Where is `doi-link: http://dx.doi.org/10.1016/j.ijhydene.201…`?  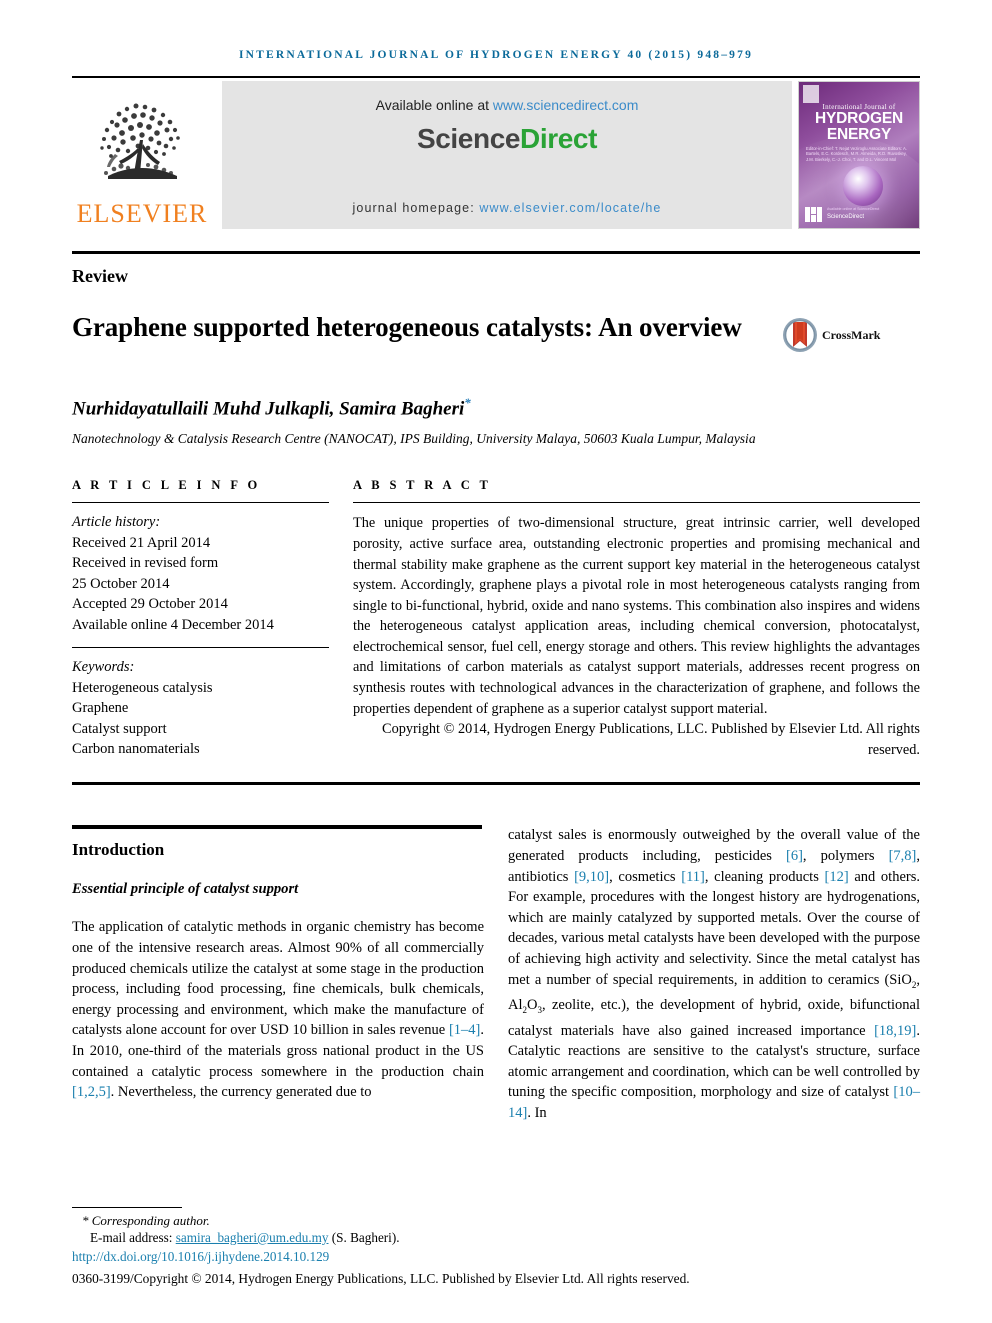 doi-link: http://dx.doi.org/10.1016/j.ijhydene.201… is located at coordinates (496, 1257).